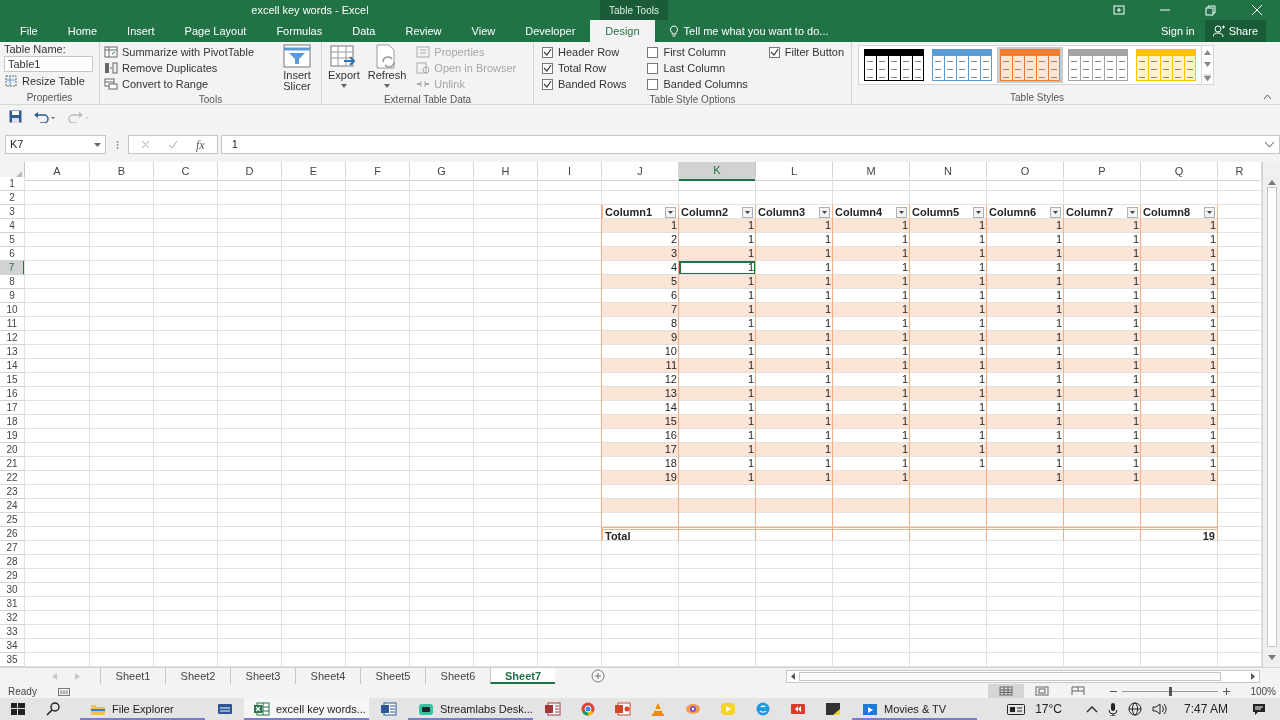 This screenshot has height=720, width=1280. Describe the element at coordinates (1016, 709) in the screenshot. I see `news-icon` at that location.